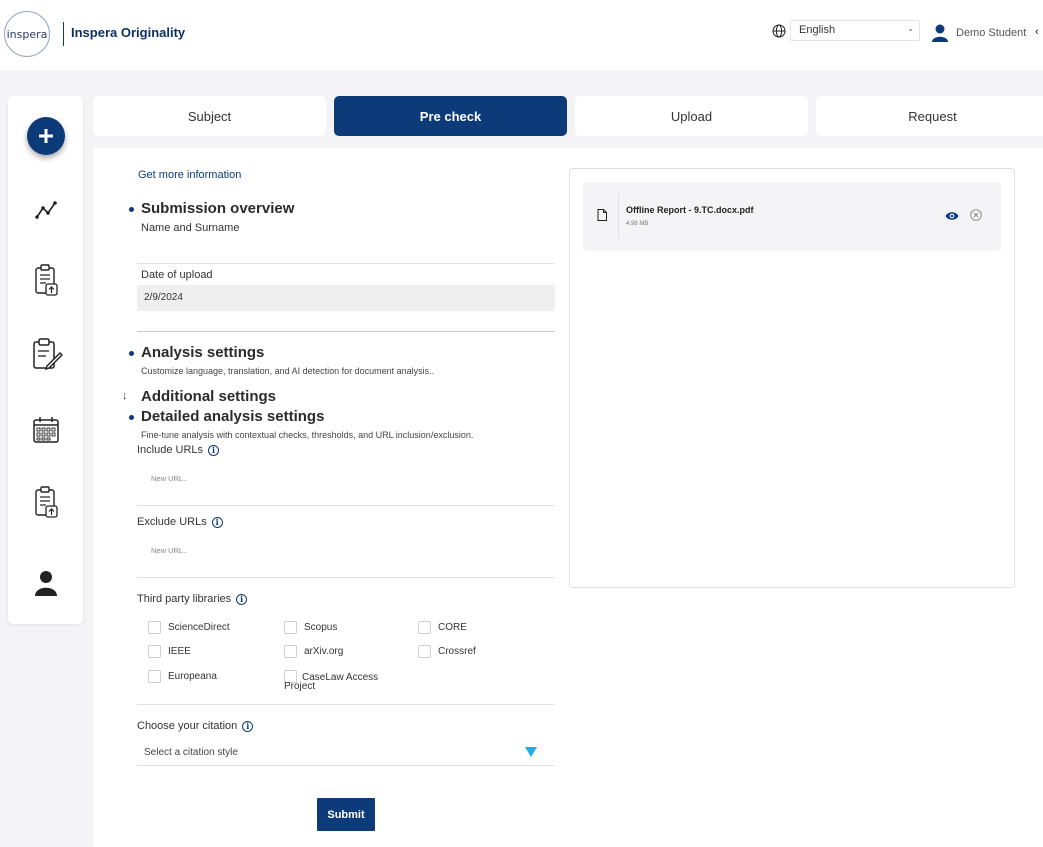  Describe the element at coordinates (910, 28) in the screenshot. I see `chevron-down-icon: ⌄` at that location.